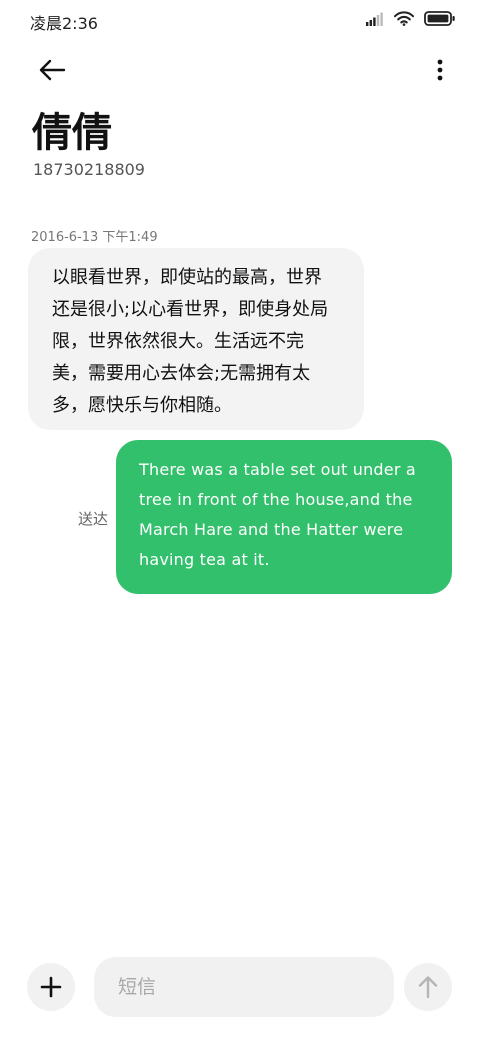  I want to click on wifi-icon, so click(404, 20).